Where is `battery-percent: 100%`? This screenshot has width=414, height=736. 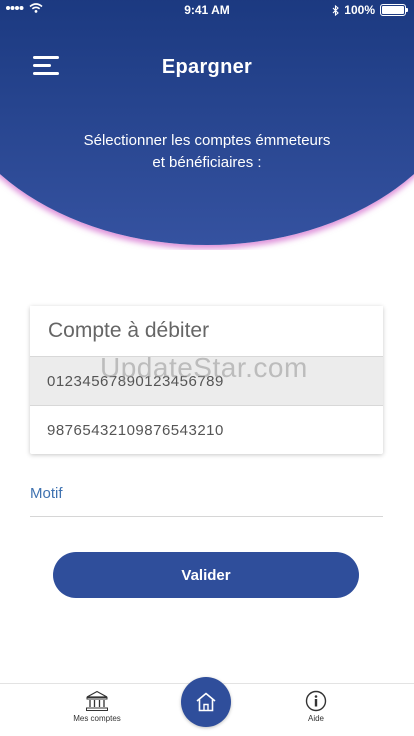 battery-percent: 100% is located at coordinates (359, 10).